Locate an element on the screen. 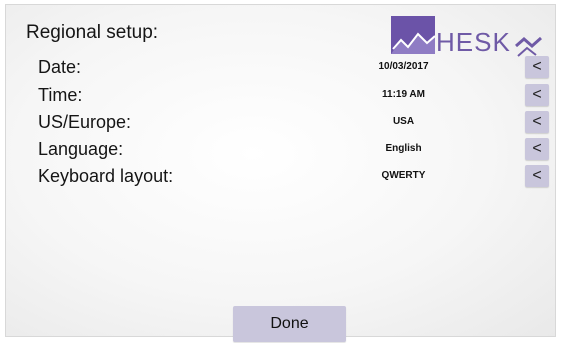  setting-label: Date: is located at coordinates (60, 67).